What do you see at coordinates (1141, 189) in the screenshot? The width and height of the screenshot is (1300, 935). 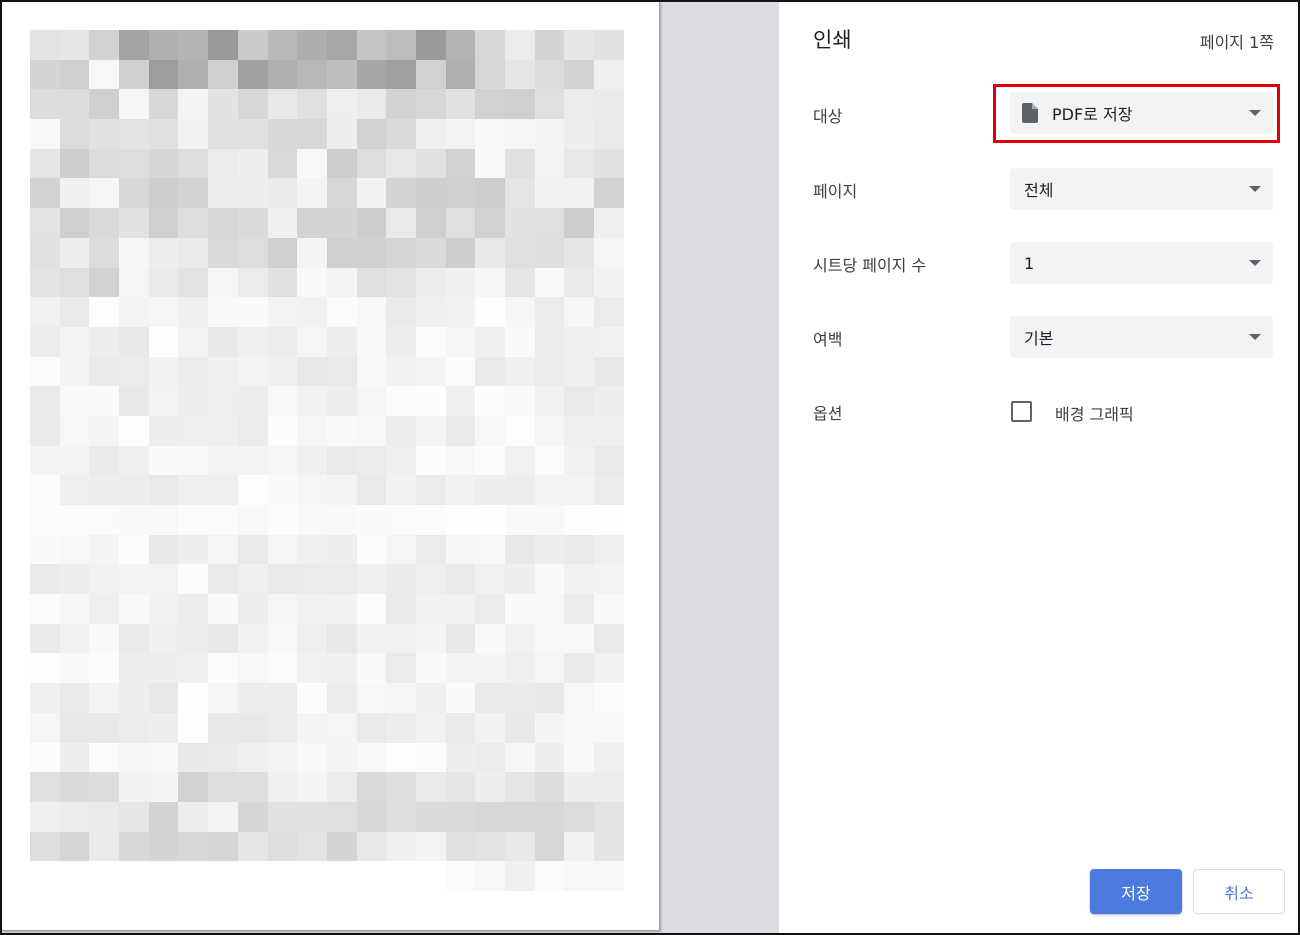 I see `pages-select: 전체` at bounding box center [1141, 189].